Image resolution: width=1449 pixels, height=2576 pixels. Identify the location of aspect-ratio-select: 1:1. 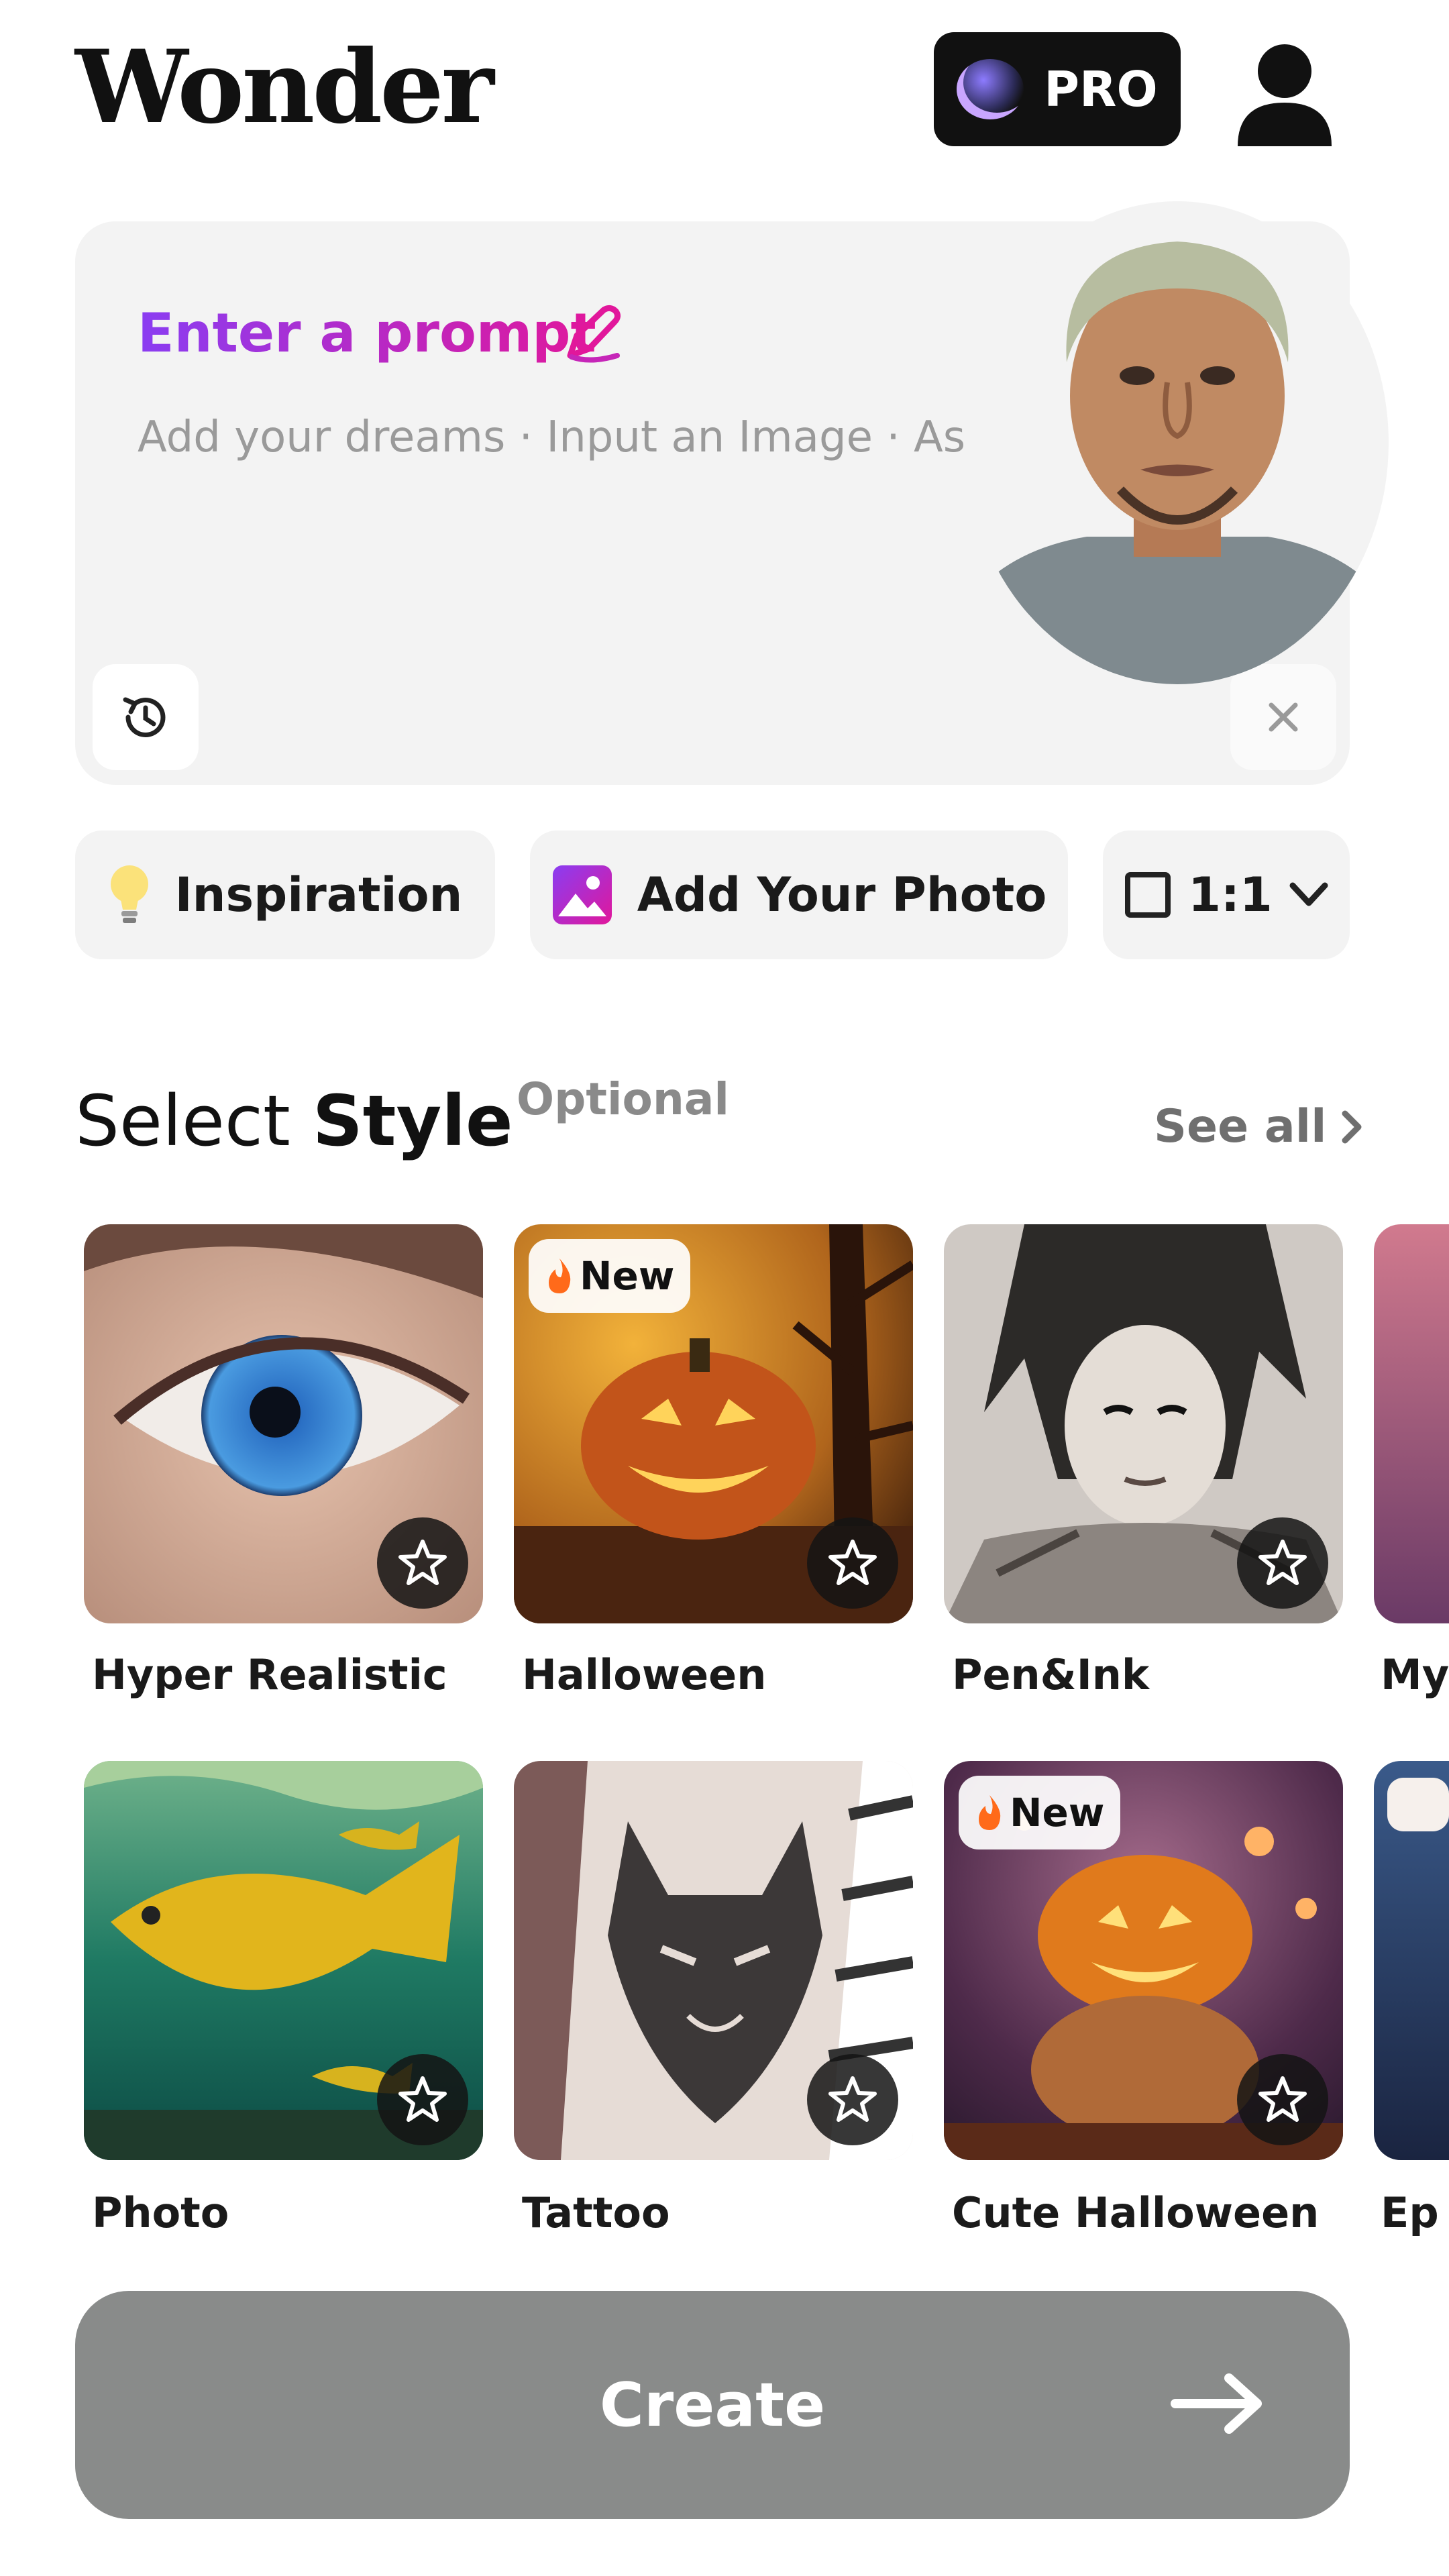
(1226, 894).